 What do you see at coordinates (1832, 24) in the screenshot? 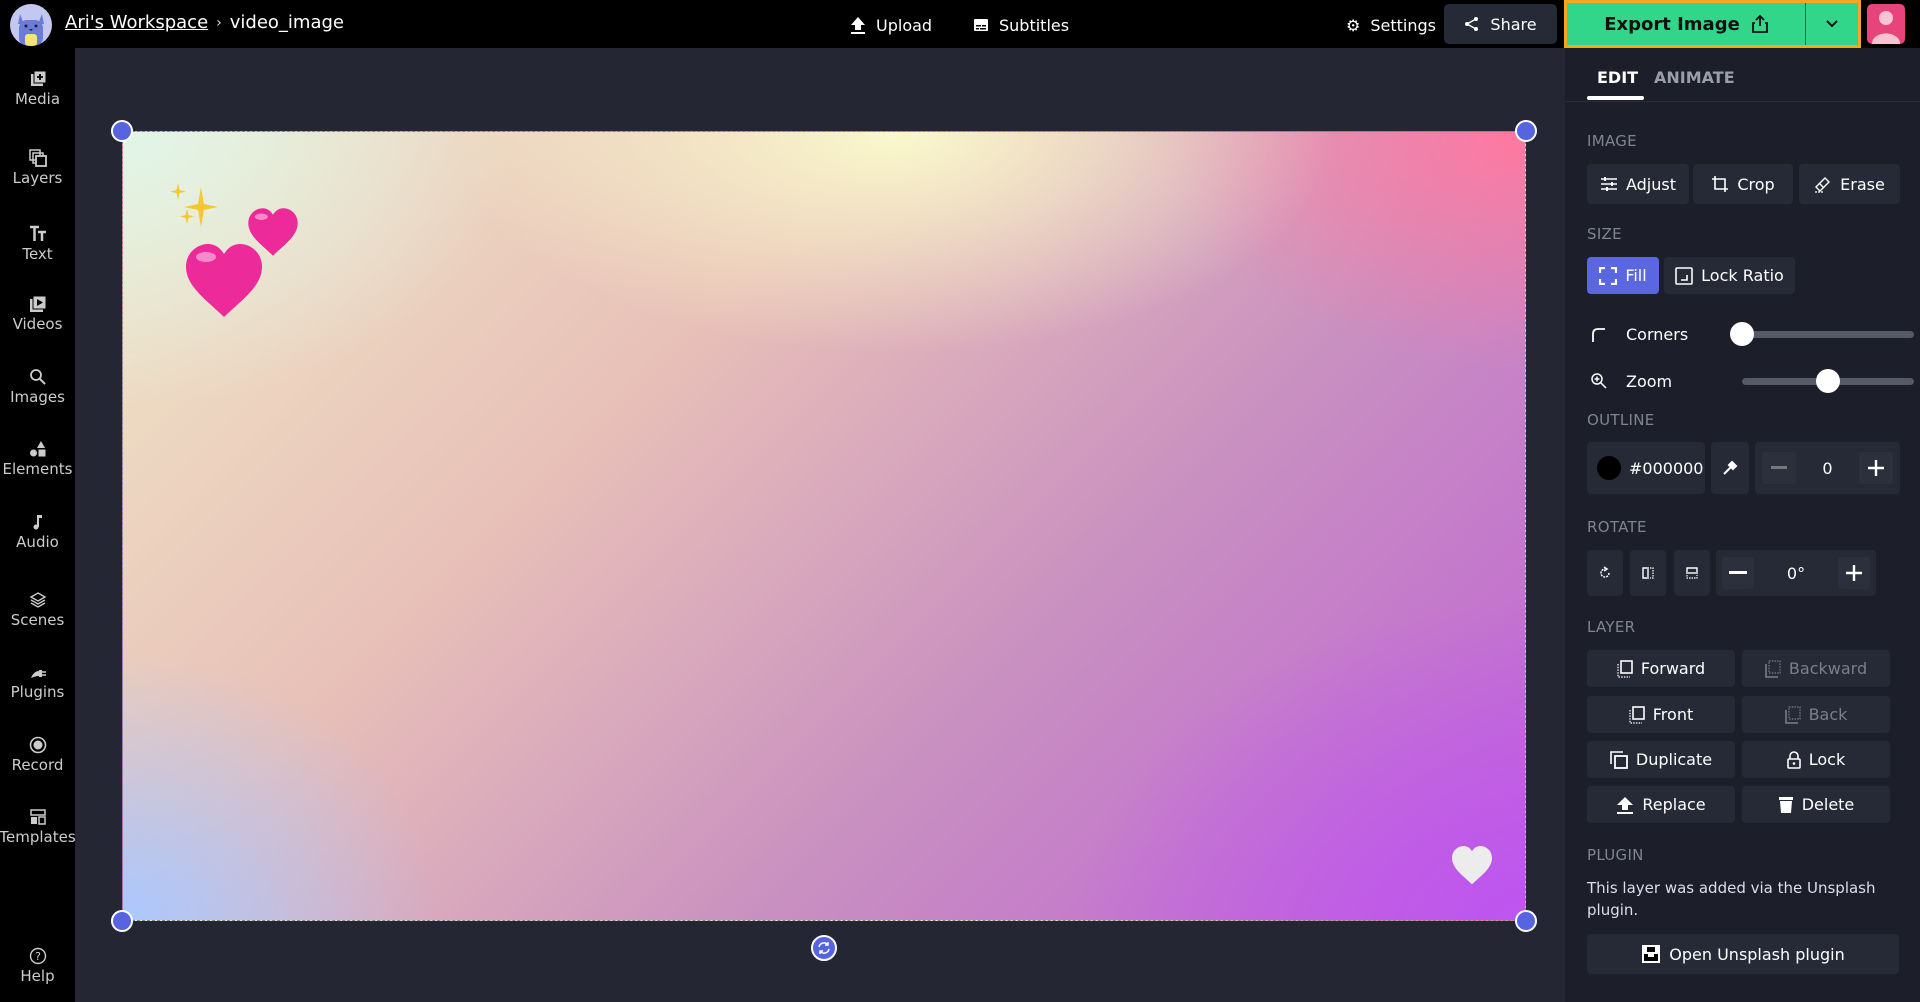
I see `export-dropdown-button` at bounding box center [1832, 24].